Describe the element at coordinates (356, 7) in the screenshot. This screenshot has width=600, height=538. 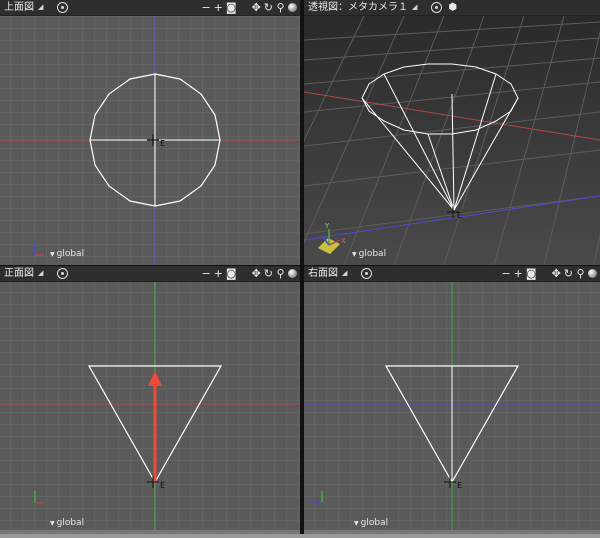
I see `viewport-title: 透視図：メタカメラ１` at that location.